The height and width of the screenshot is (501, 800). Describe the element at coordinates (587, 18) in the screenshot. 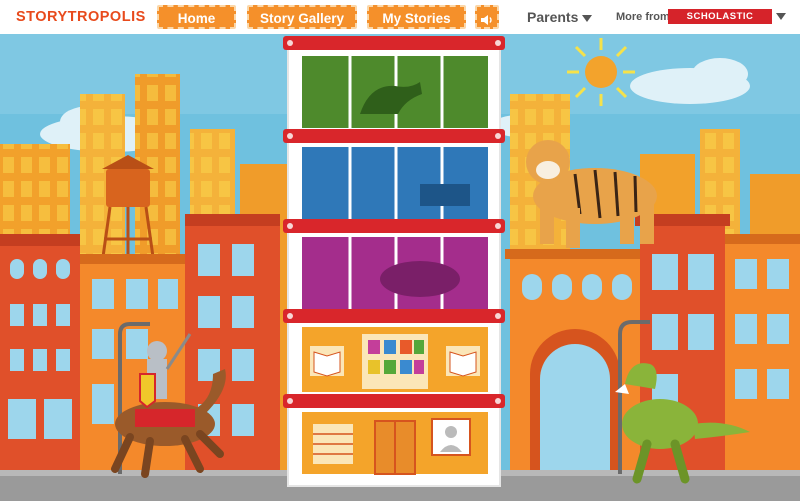

I see `chevron-down-icon` at that location.